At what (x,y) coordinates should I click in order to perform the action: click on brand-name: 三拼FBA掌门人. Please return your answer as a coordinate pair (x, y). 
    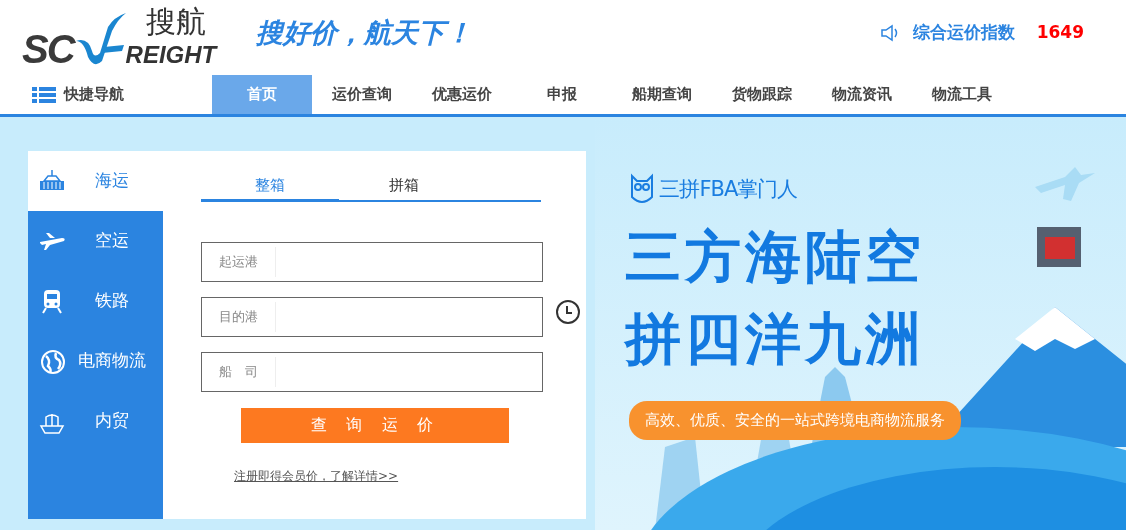
    Looking at the image, I should click on (728, 190).